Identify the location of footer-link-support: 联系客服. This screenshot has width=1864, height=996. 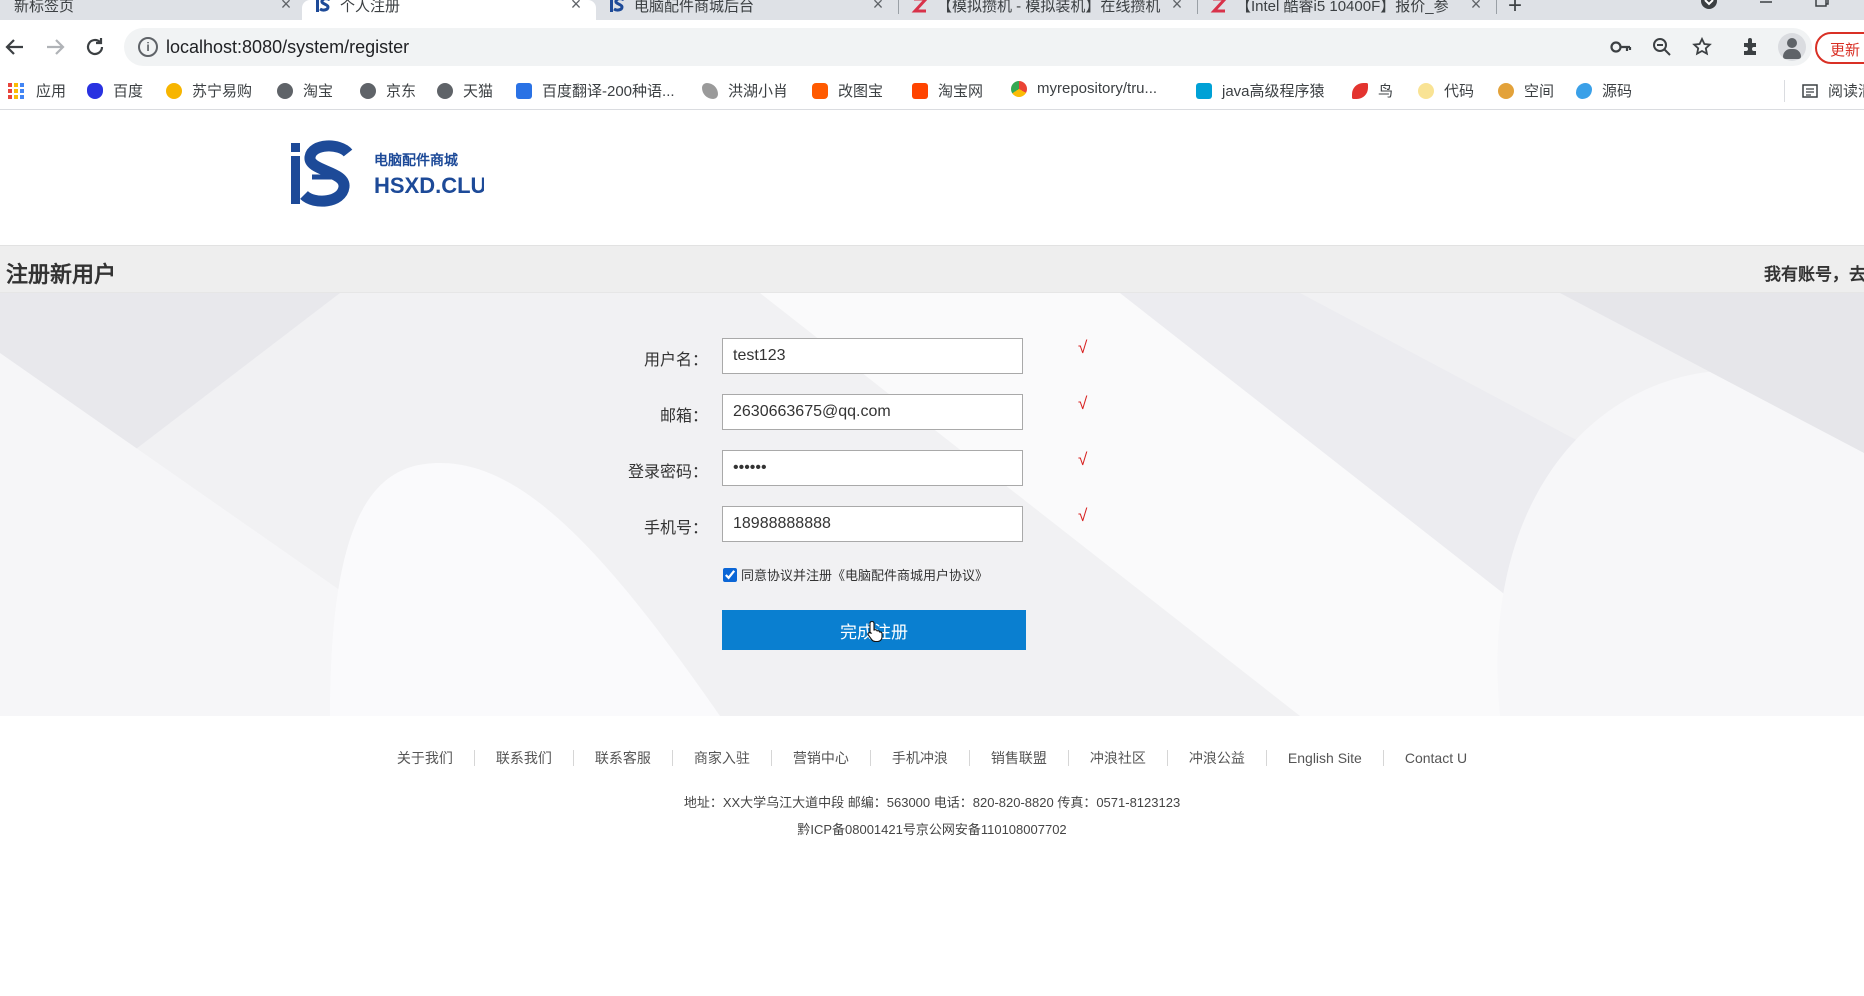
(623, 758).